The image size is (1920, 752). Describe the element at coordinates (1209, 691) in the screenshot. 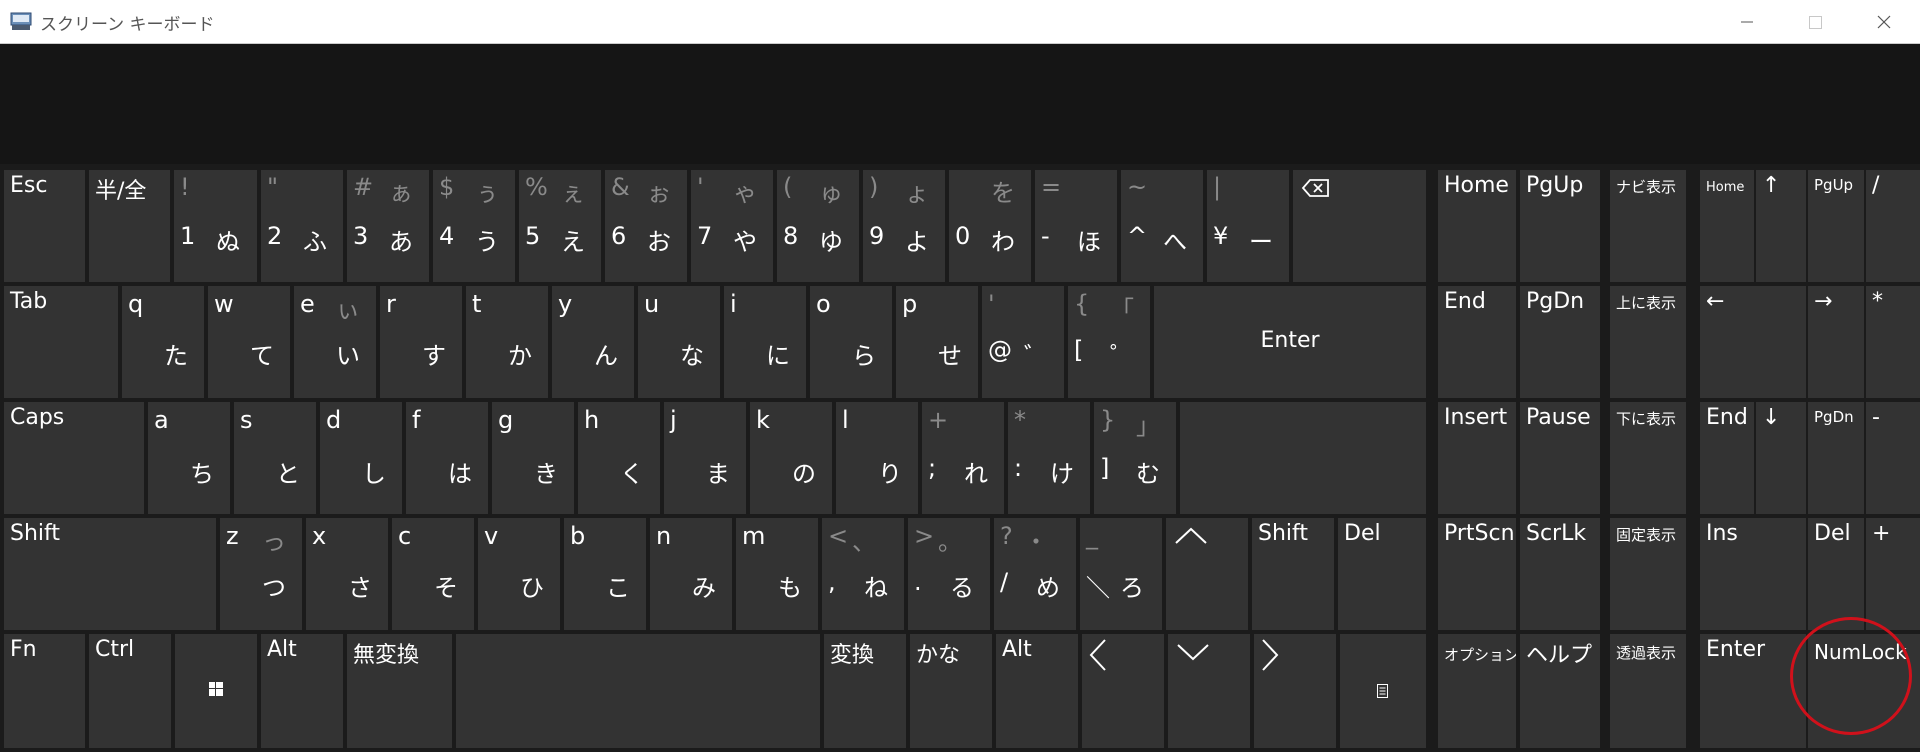

I see `key-arrow-down` at that location.